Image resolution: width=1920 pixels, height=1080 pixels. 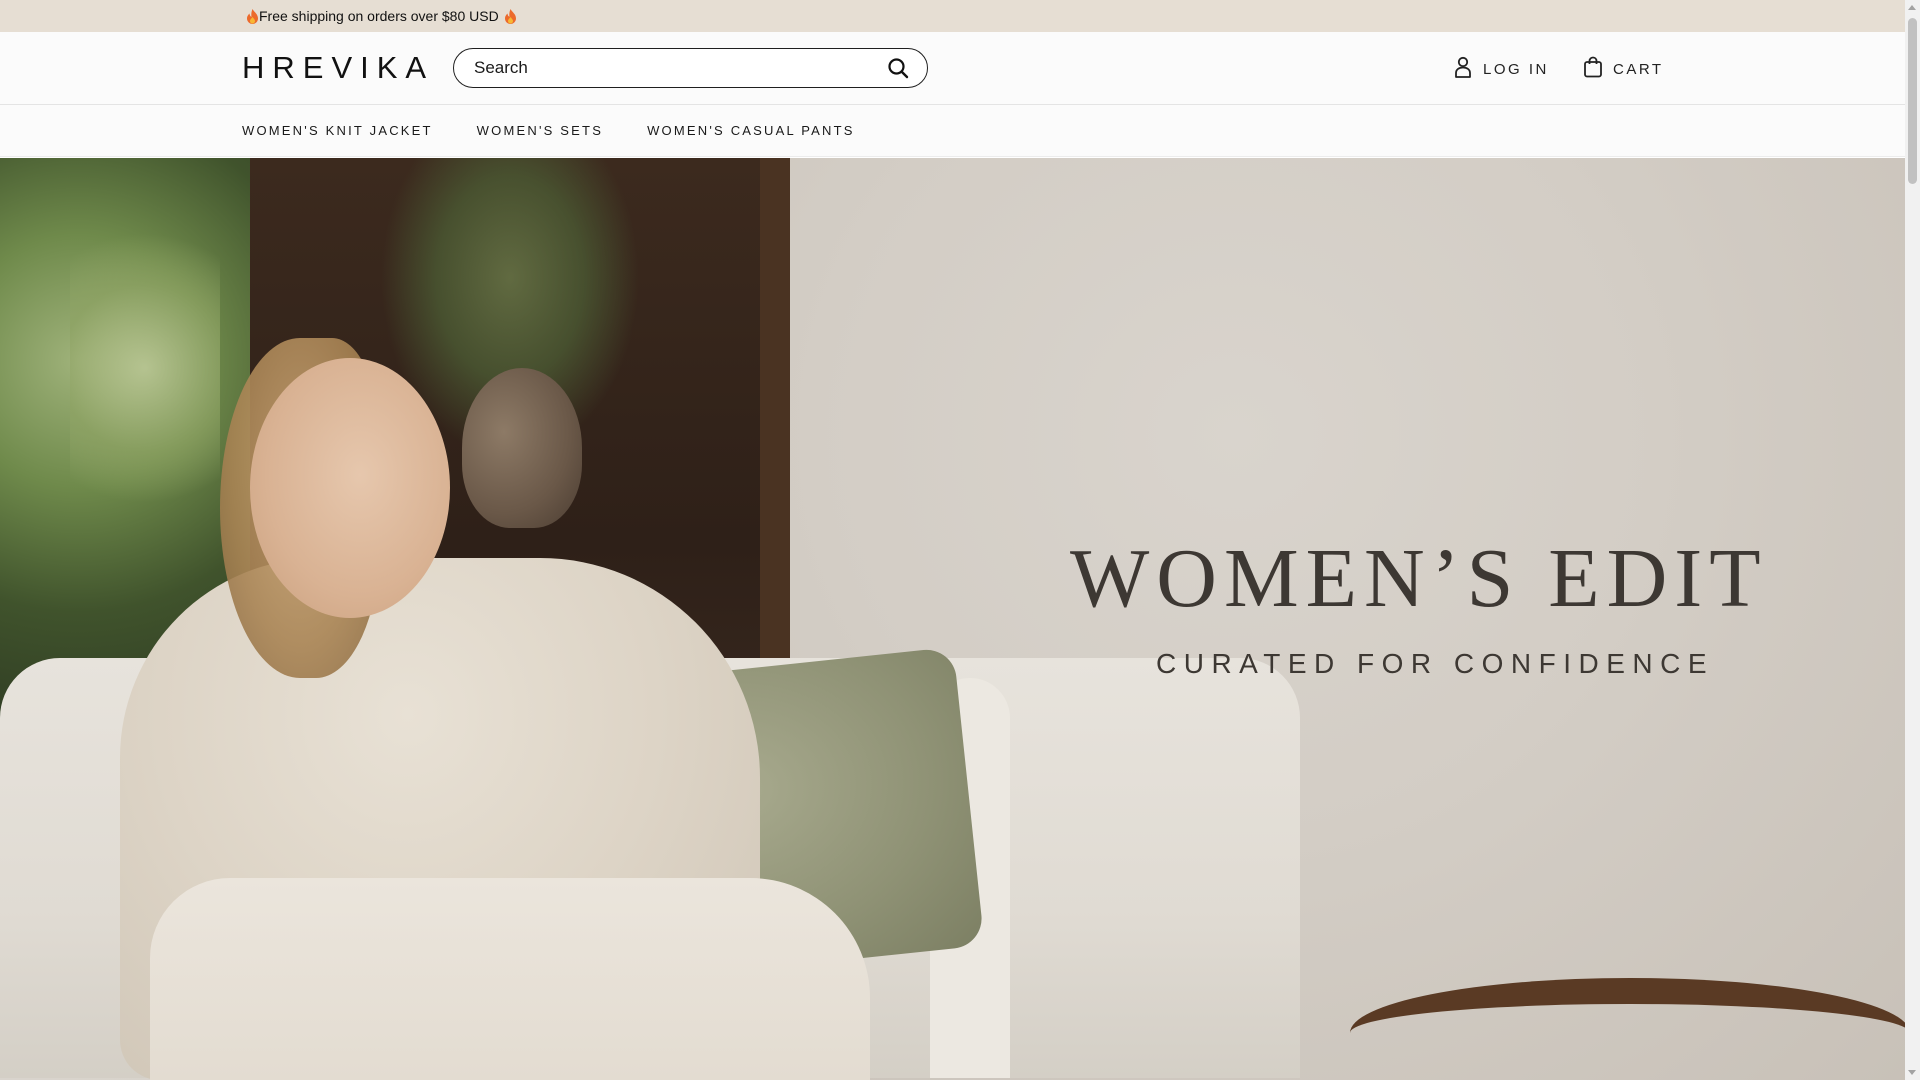 I want to click on search-input, so click(x=674, y=67).